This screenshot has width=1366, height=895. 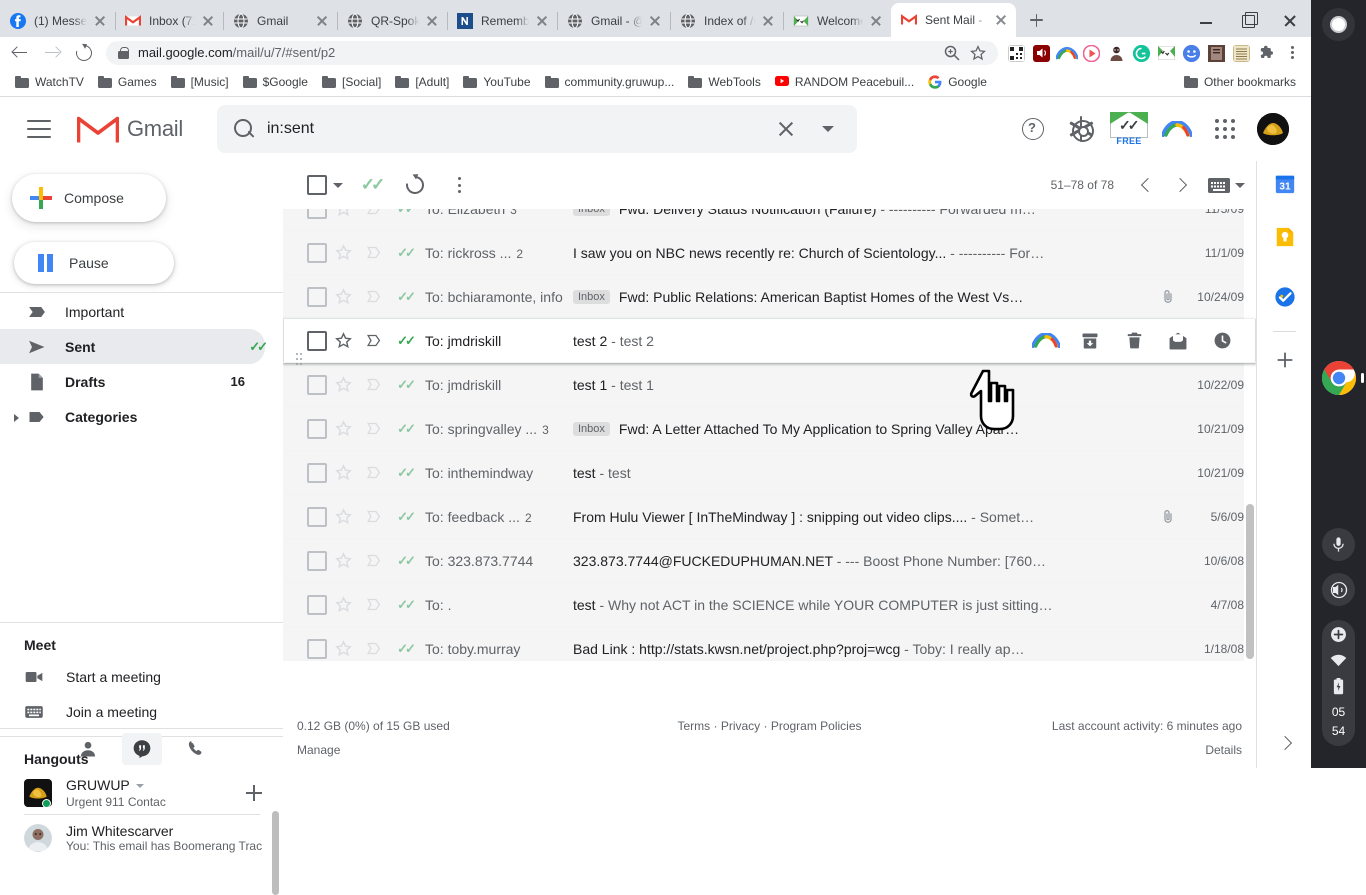 I want to click on clipboard-icon, so click(x=1241, y=53).